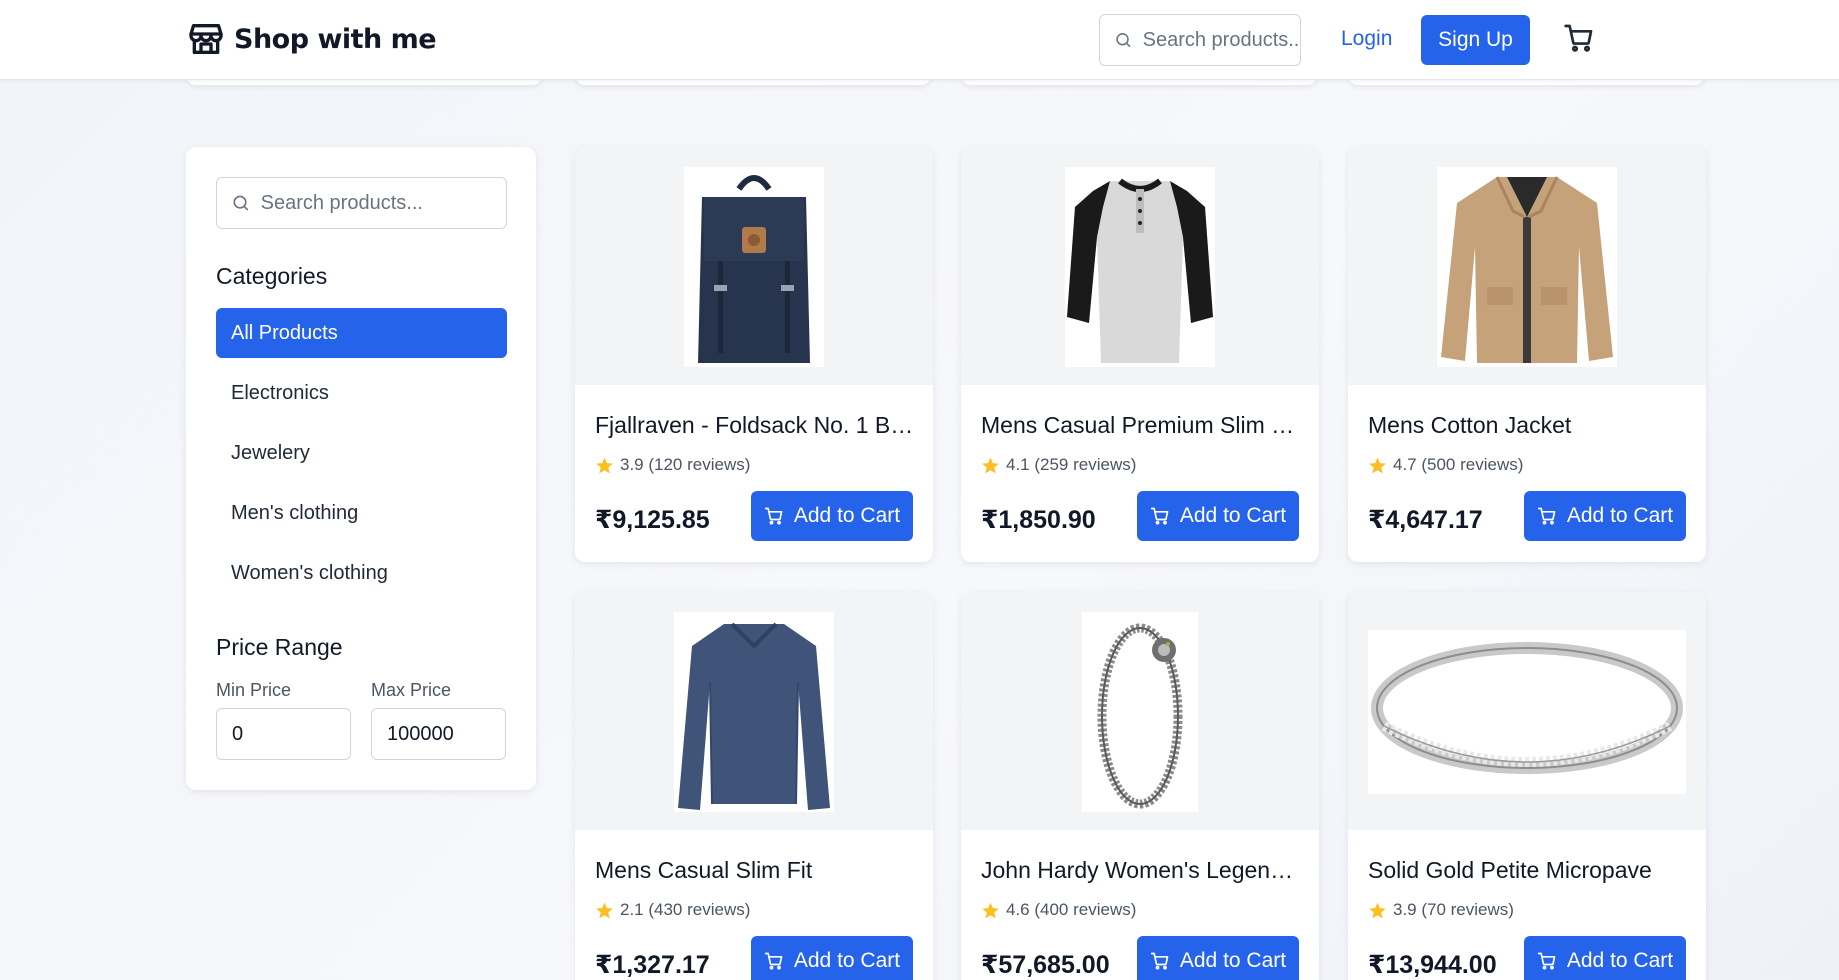 The height and width of the screenshot is (980, 1839). I want to click on price-range-title: Price Range, so click(279, 647).